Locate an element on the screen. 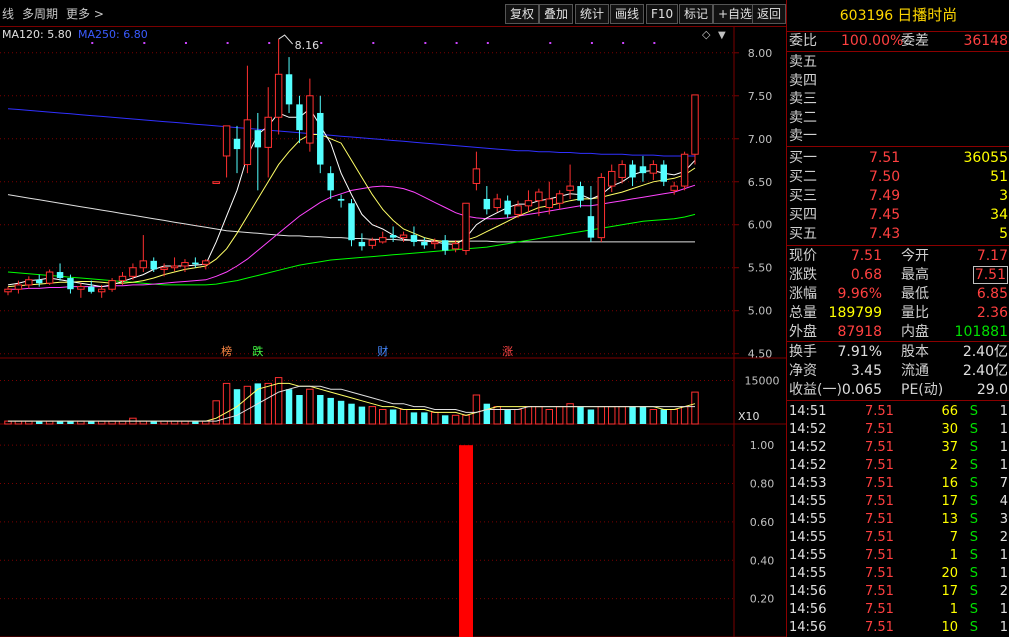 This screenshot has width=1009, height=637. chart-collapse-icon: ◇ is located at coordinates (706, 34).